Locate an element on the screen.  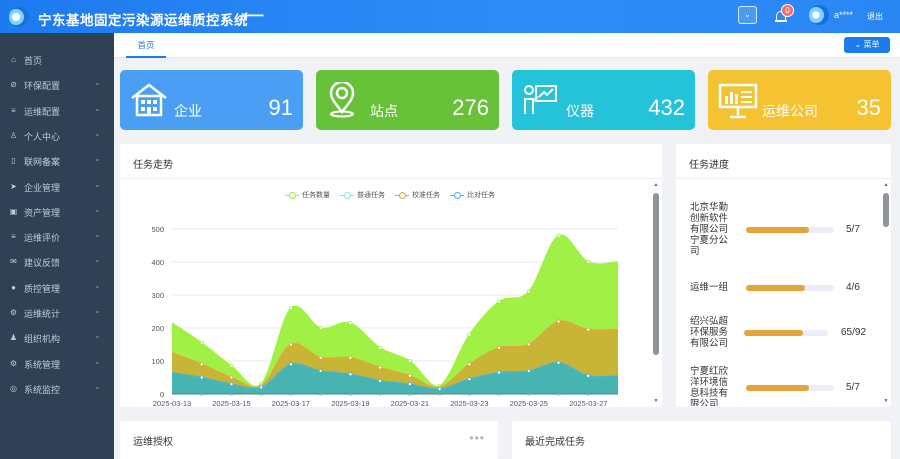
sidebar-item-9: ● 质控管理 ⌄ is located at coordinates (57, 287).